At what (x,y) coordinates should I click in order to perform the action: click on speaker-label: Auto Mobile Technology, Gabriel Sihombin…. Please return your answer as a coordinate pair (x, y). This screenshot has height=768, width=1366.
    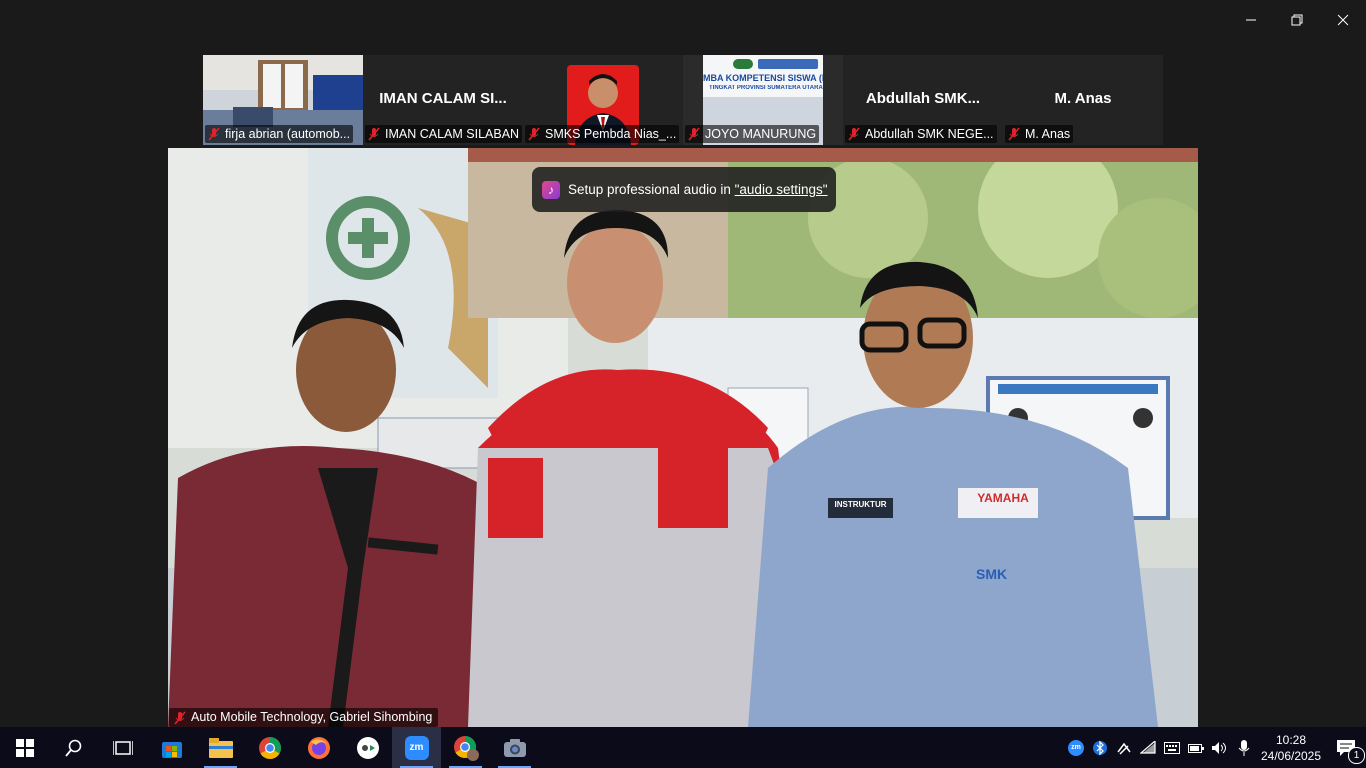
    Looking at the image, I should click on (304, 717).